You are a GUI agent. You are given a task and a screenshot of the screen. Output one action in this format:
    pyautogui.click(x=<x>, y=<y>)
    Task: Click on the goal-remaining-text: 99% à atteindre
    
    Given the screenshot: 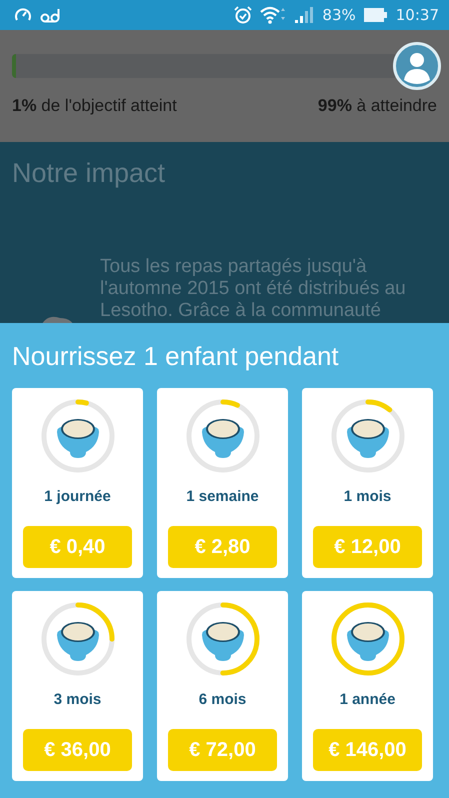 What is the action you would take?
    pyautogui.click(x=377, y=106)
    